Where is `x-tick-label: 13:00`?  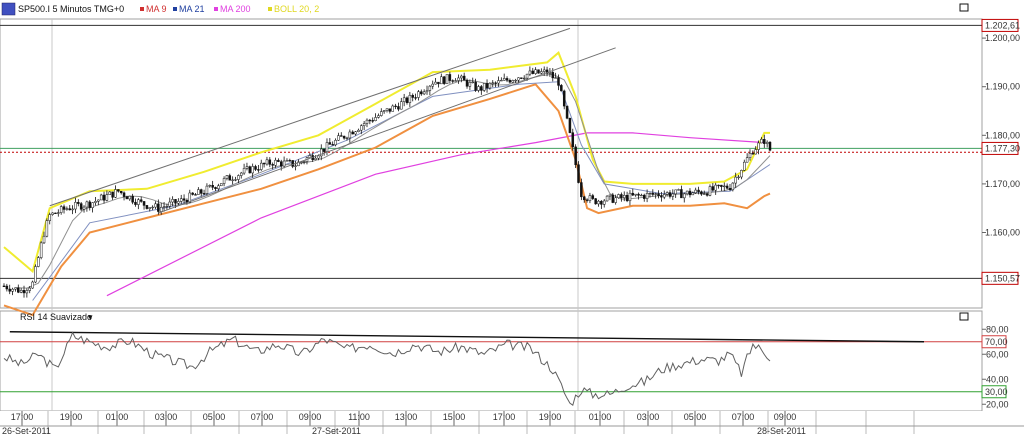 x-tick-label: 13:00 is located at coordinates (406, 417).